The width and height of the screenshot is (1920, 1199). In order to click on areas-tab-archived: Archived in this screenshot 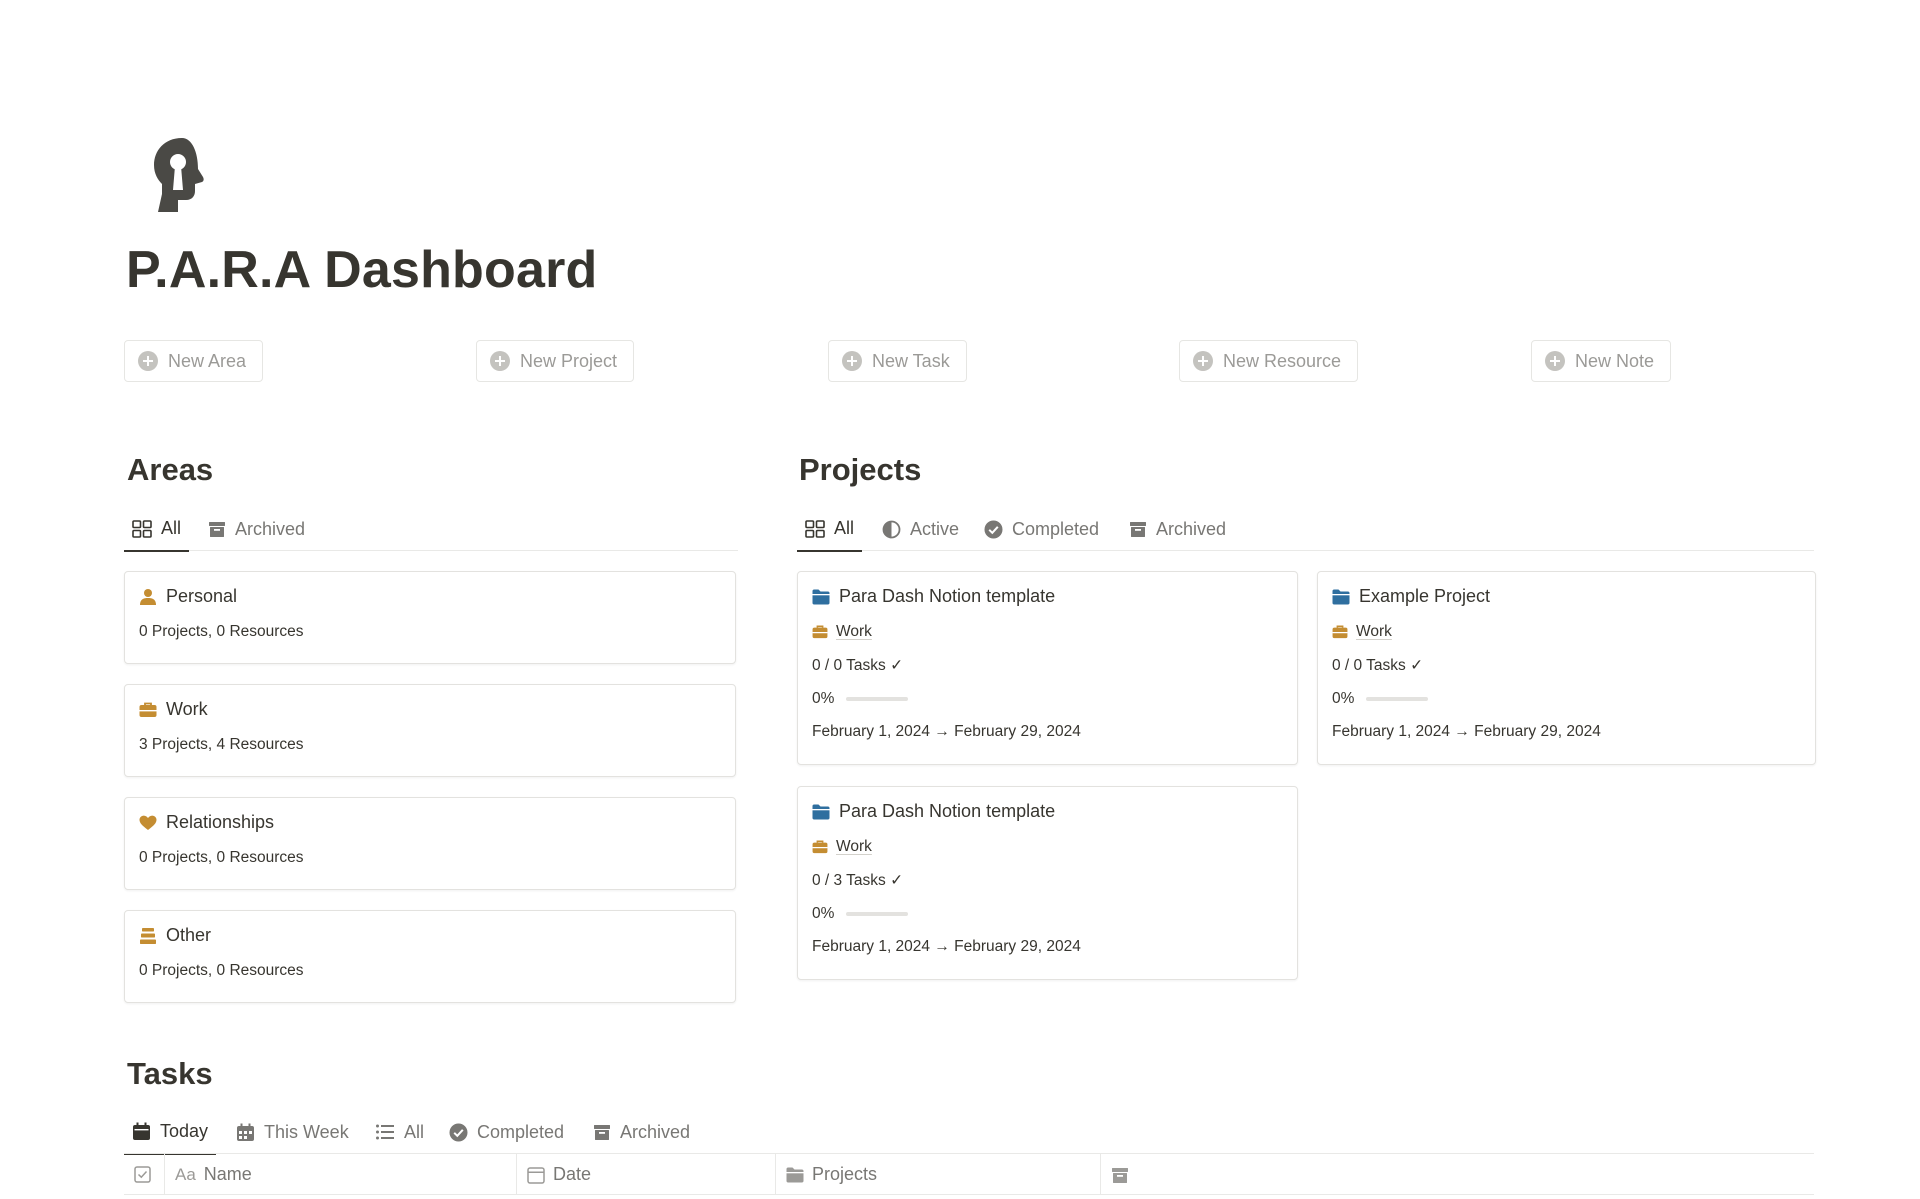, I will do `click(256, 529)`.